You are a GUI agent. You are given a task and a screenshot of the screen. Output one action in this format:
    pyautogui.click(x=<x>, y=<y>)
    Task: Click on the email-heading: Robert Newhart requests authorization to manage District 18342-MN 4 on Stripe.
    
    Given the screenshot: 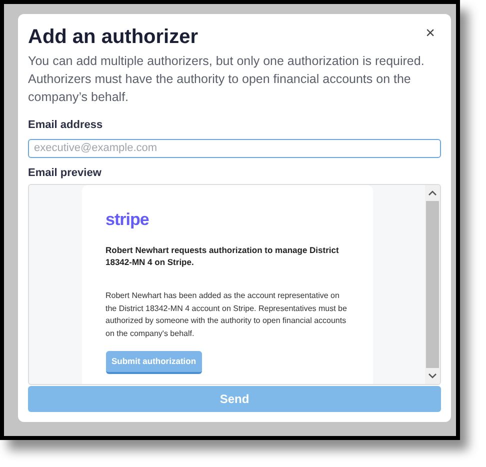 What is the action you would take?
    pyautogui.click(x=223, y=256)
    